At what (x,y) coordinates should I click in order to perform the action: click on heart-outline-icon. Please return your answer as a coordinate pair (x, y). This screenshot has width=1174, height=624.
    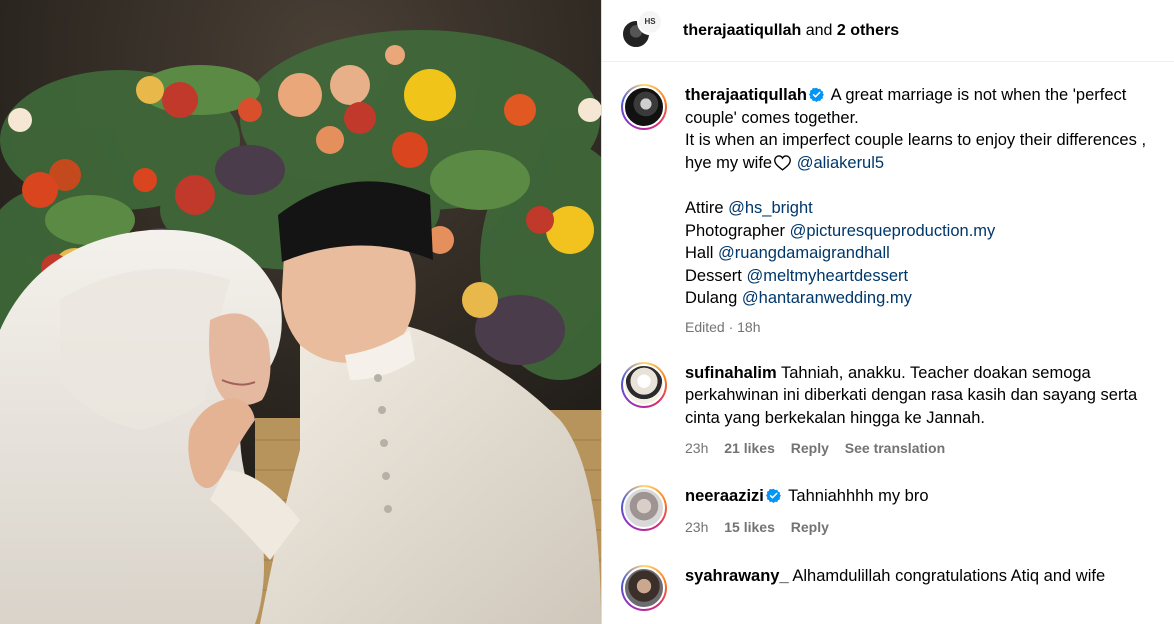
    Looking at the image, I should click on (783, 163).